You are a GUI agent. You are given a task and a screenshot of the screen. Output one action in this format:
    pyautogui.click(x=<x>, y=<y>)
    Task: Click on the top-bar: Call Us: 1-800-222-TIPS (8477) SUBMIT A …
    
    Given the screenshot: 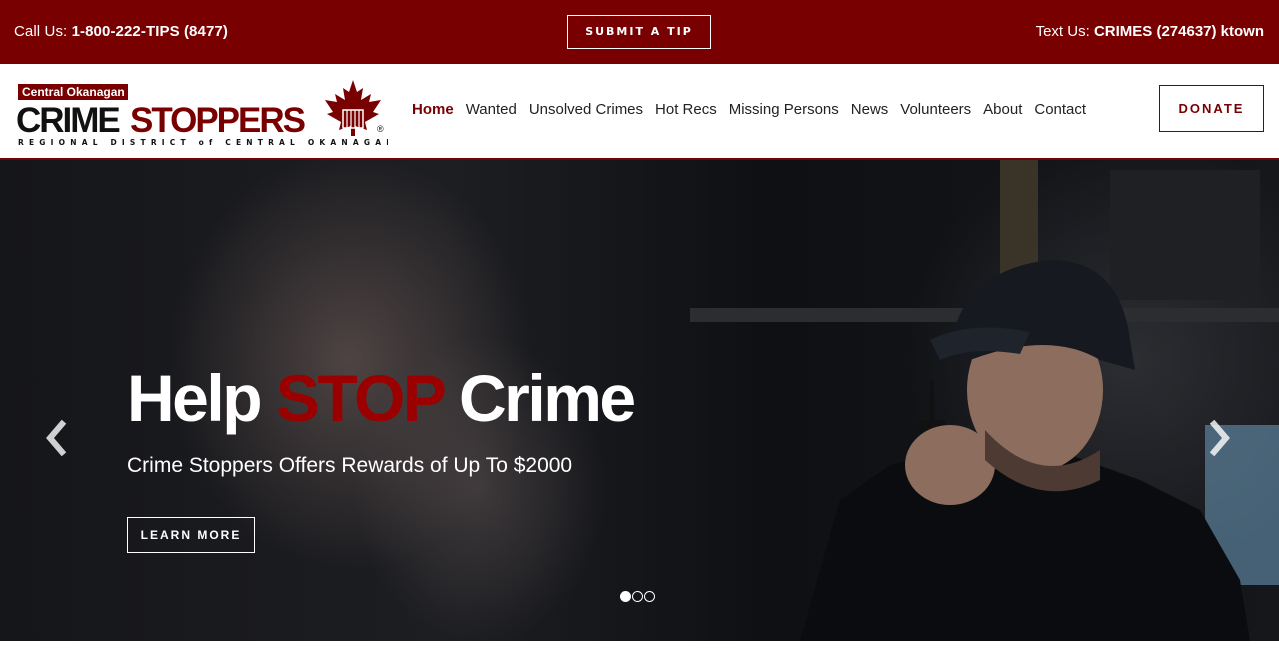 What is the action you would take?
    pyautogui.click(x=639, y=32)
    